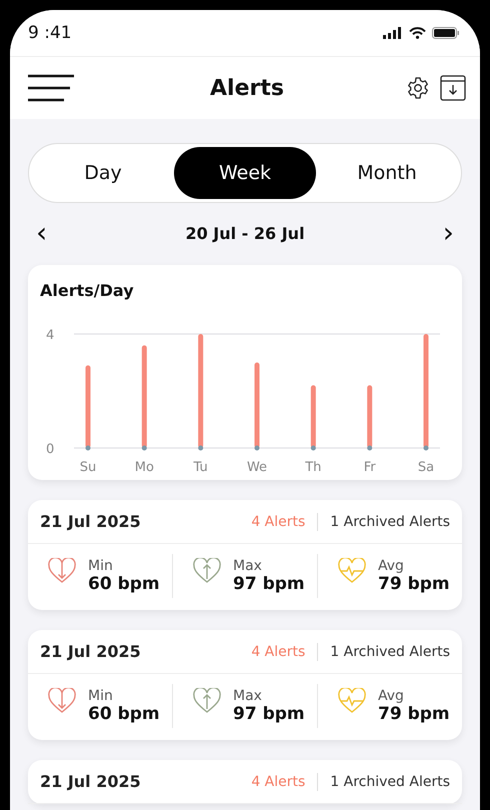 The image size is (490, 810). I want to click on day-card: 21 Jul 2025 4 Alerts 1 Archived Alerts, so click(245, 782).